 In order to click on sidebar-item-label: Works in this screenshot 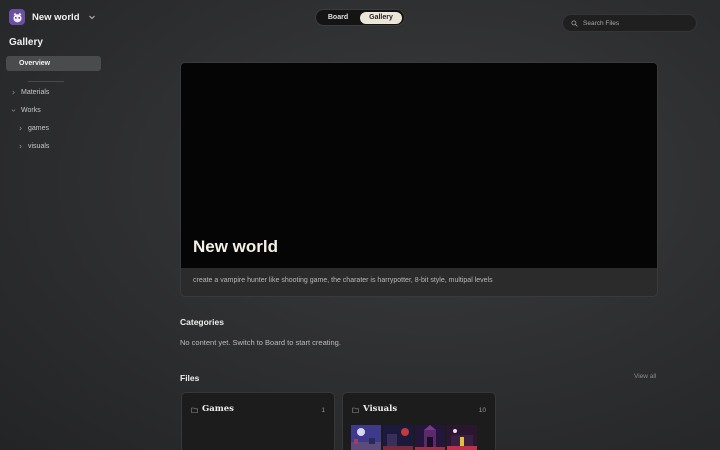, I will do `click(31, 110)`.